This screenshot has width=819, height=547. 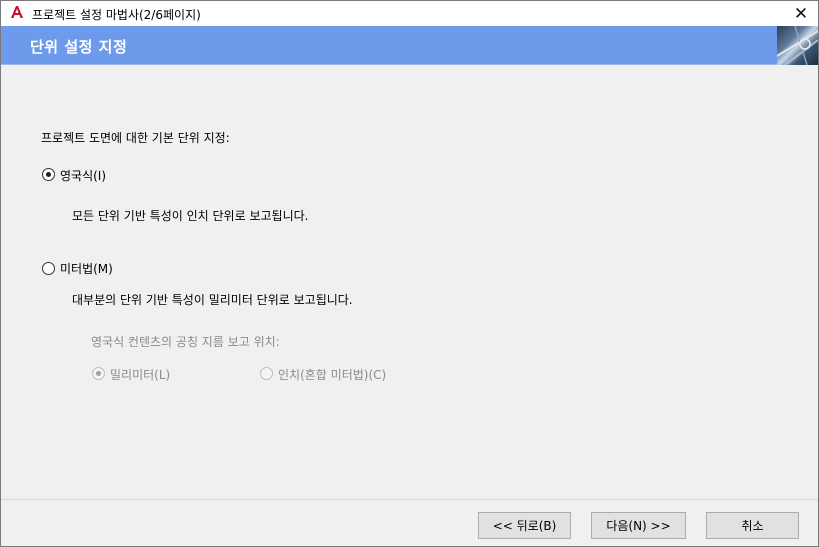 I want to click on metric-label: 미터법(M), so click(x=86, y=268).